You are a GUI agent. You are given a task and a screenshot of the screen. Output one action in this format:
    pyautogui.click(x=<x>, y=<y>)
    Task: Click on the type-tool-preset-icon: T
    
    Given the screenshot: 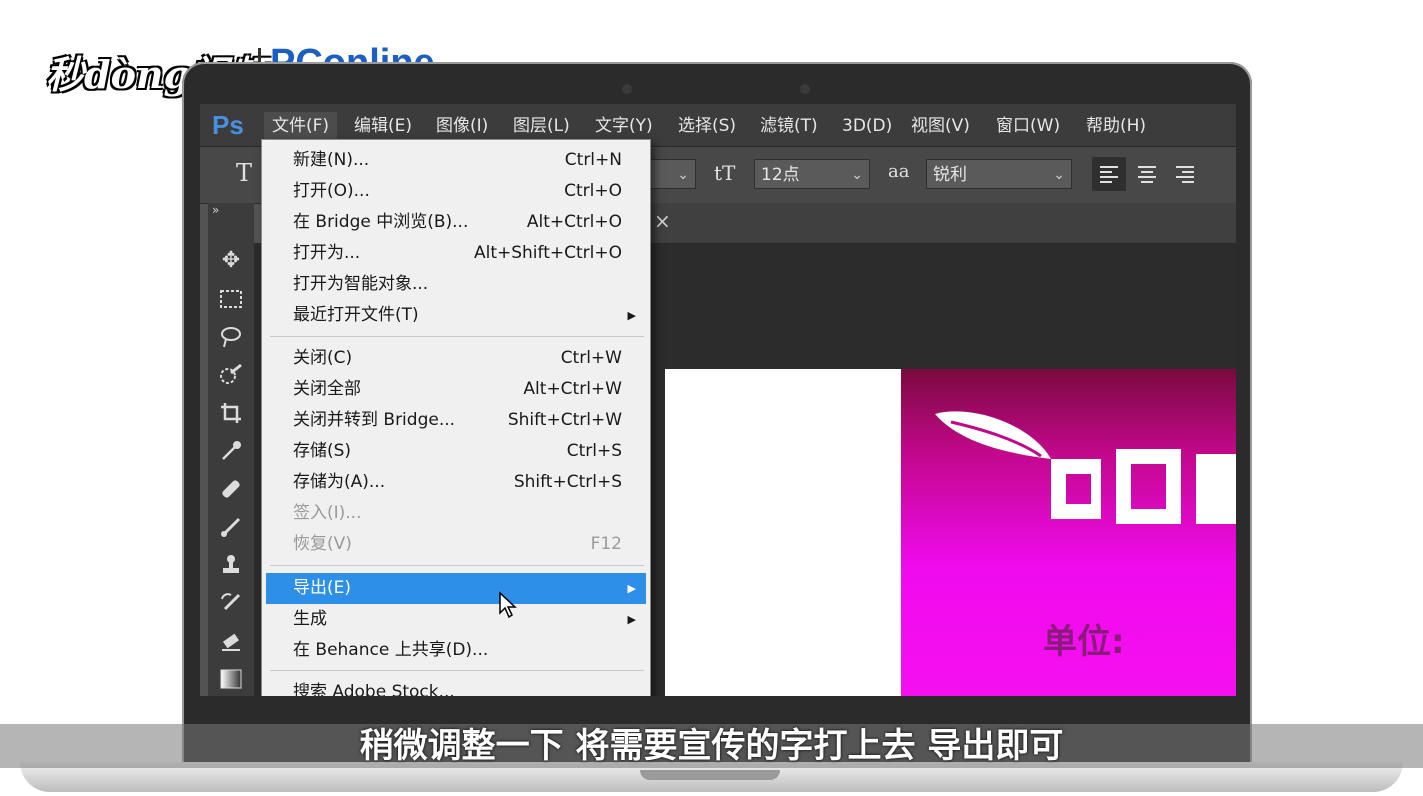 What is the action you would take?
    pyautogui.click(x=244, y=173)
    